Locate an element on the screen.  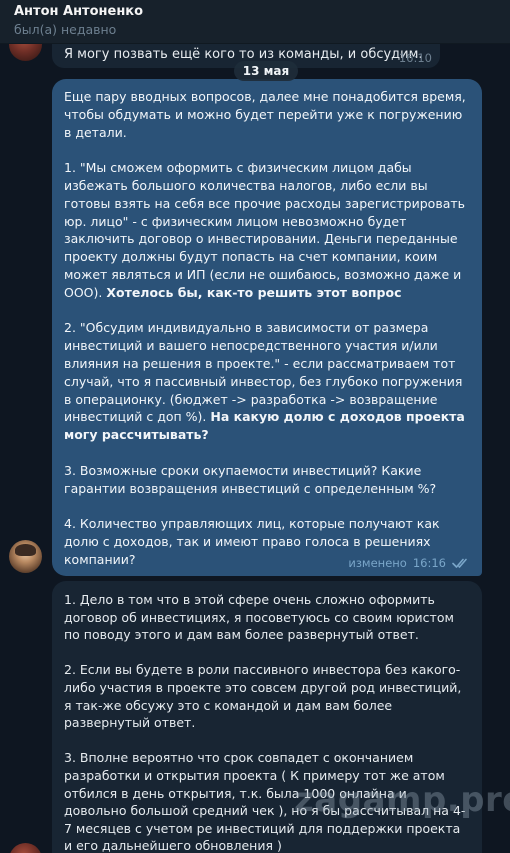
contact-status: был(а) недавно is located at coordinates (65, 29).